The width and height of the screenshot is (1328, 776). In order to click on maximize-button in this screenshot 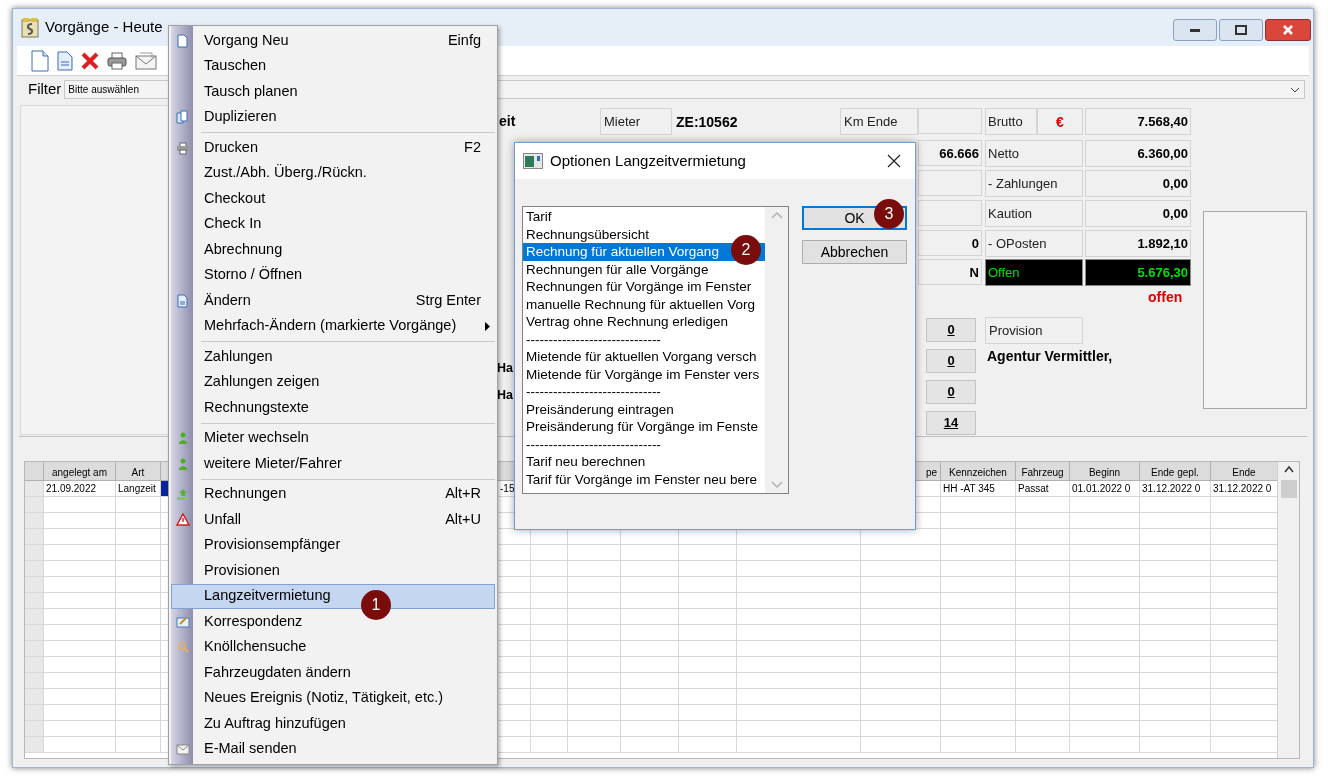, I will do `click(1241, 30)`.